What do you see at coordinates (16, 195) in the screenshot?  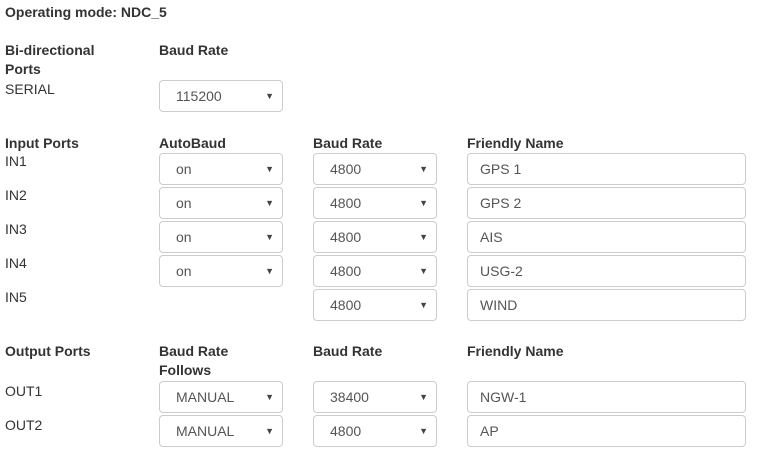 I see `port-name: IN2` at bounding box center [16, 195].